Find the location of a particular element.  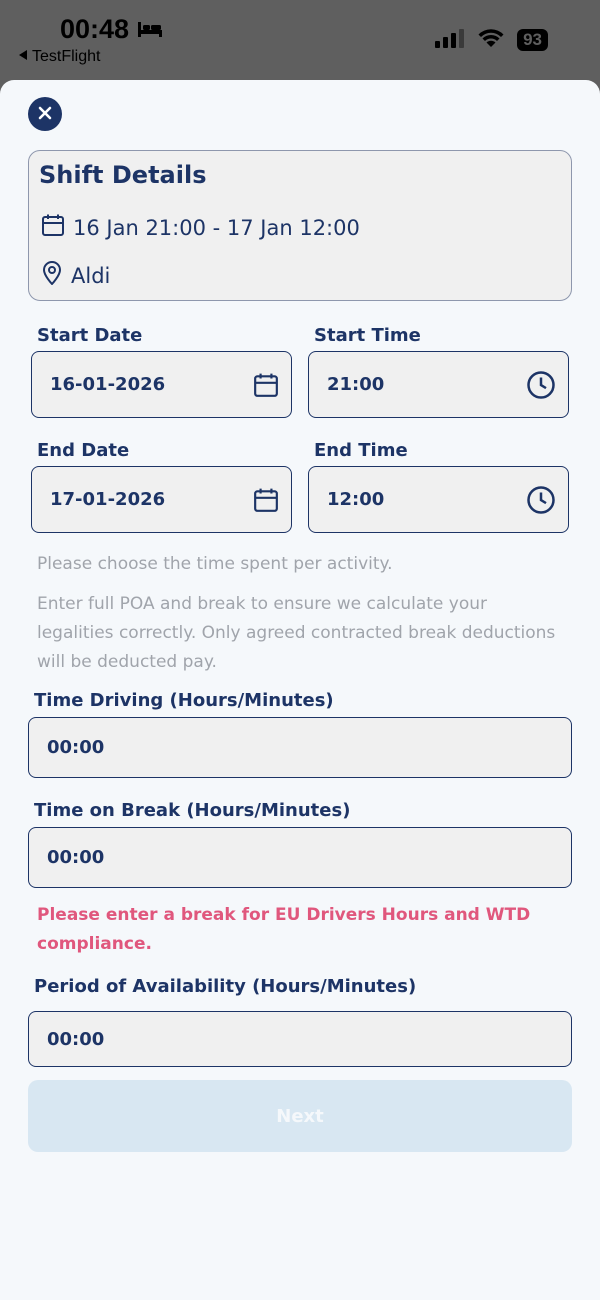

battery-indicator: 93 is located at coordinates (532, 40).